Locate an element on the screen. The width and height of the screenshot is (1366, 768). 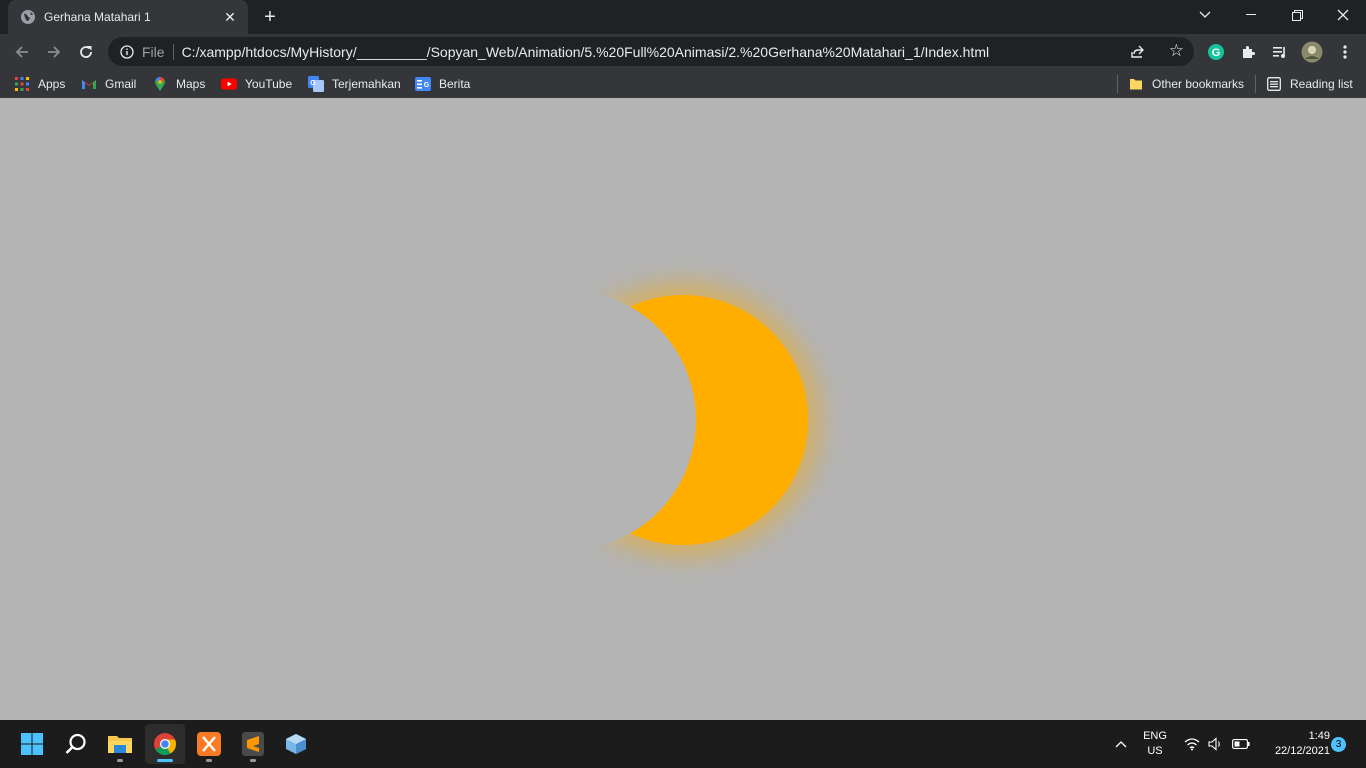
news-icon: G is located at coordinates (423, 84).